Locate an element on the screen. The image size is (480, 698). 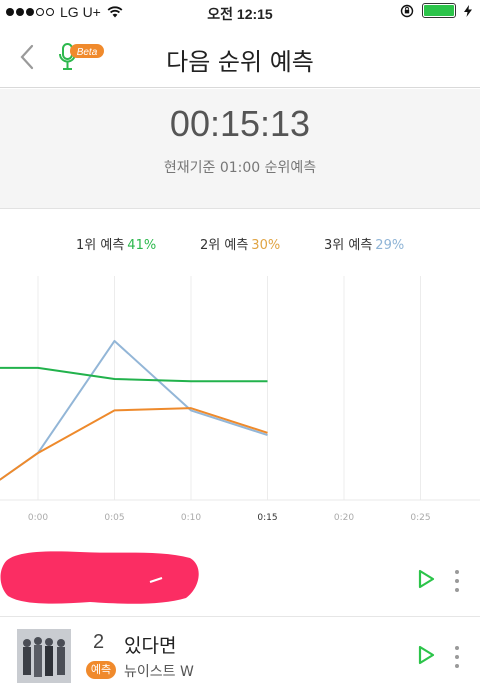
status-right is located at coordinates (436, 10).